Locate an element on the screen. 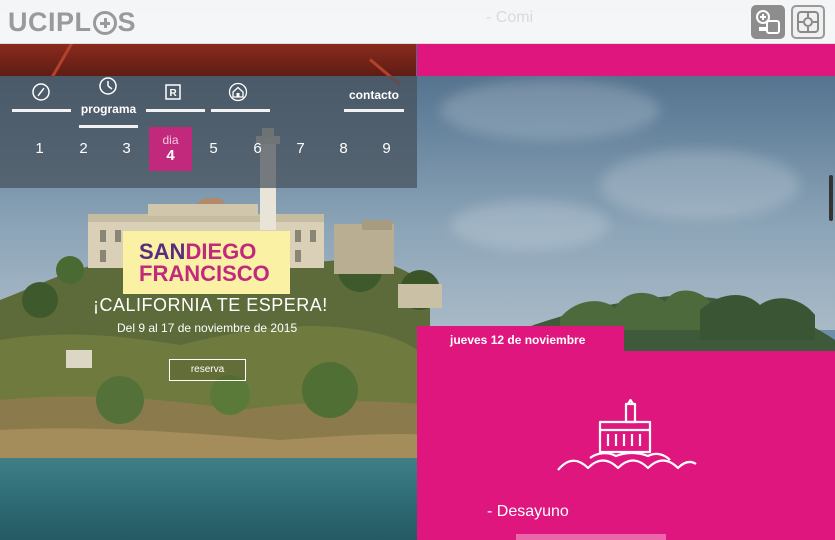 The width and height of the screenshot is (835, 540). tab-contacto-label: contacto is located at coordinates (373, 95).